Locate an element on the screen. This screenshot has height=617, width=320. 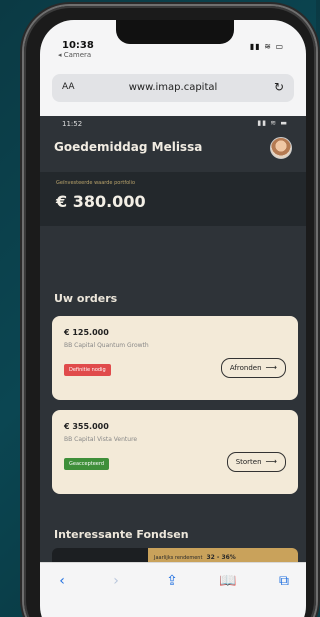
address-bar: AA www.imap.capital ↻ is located at coordinates (173, 88).